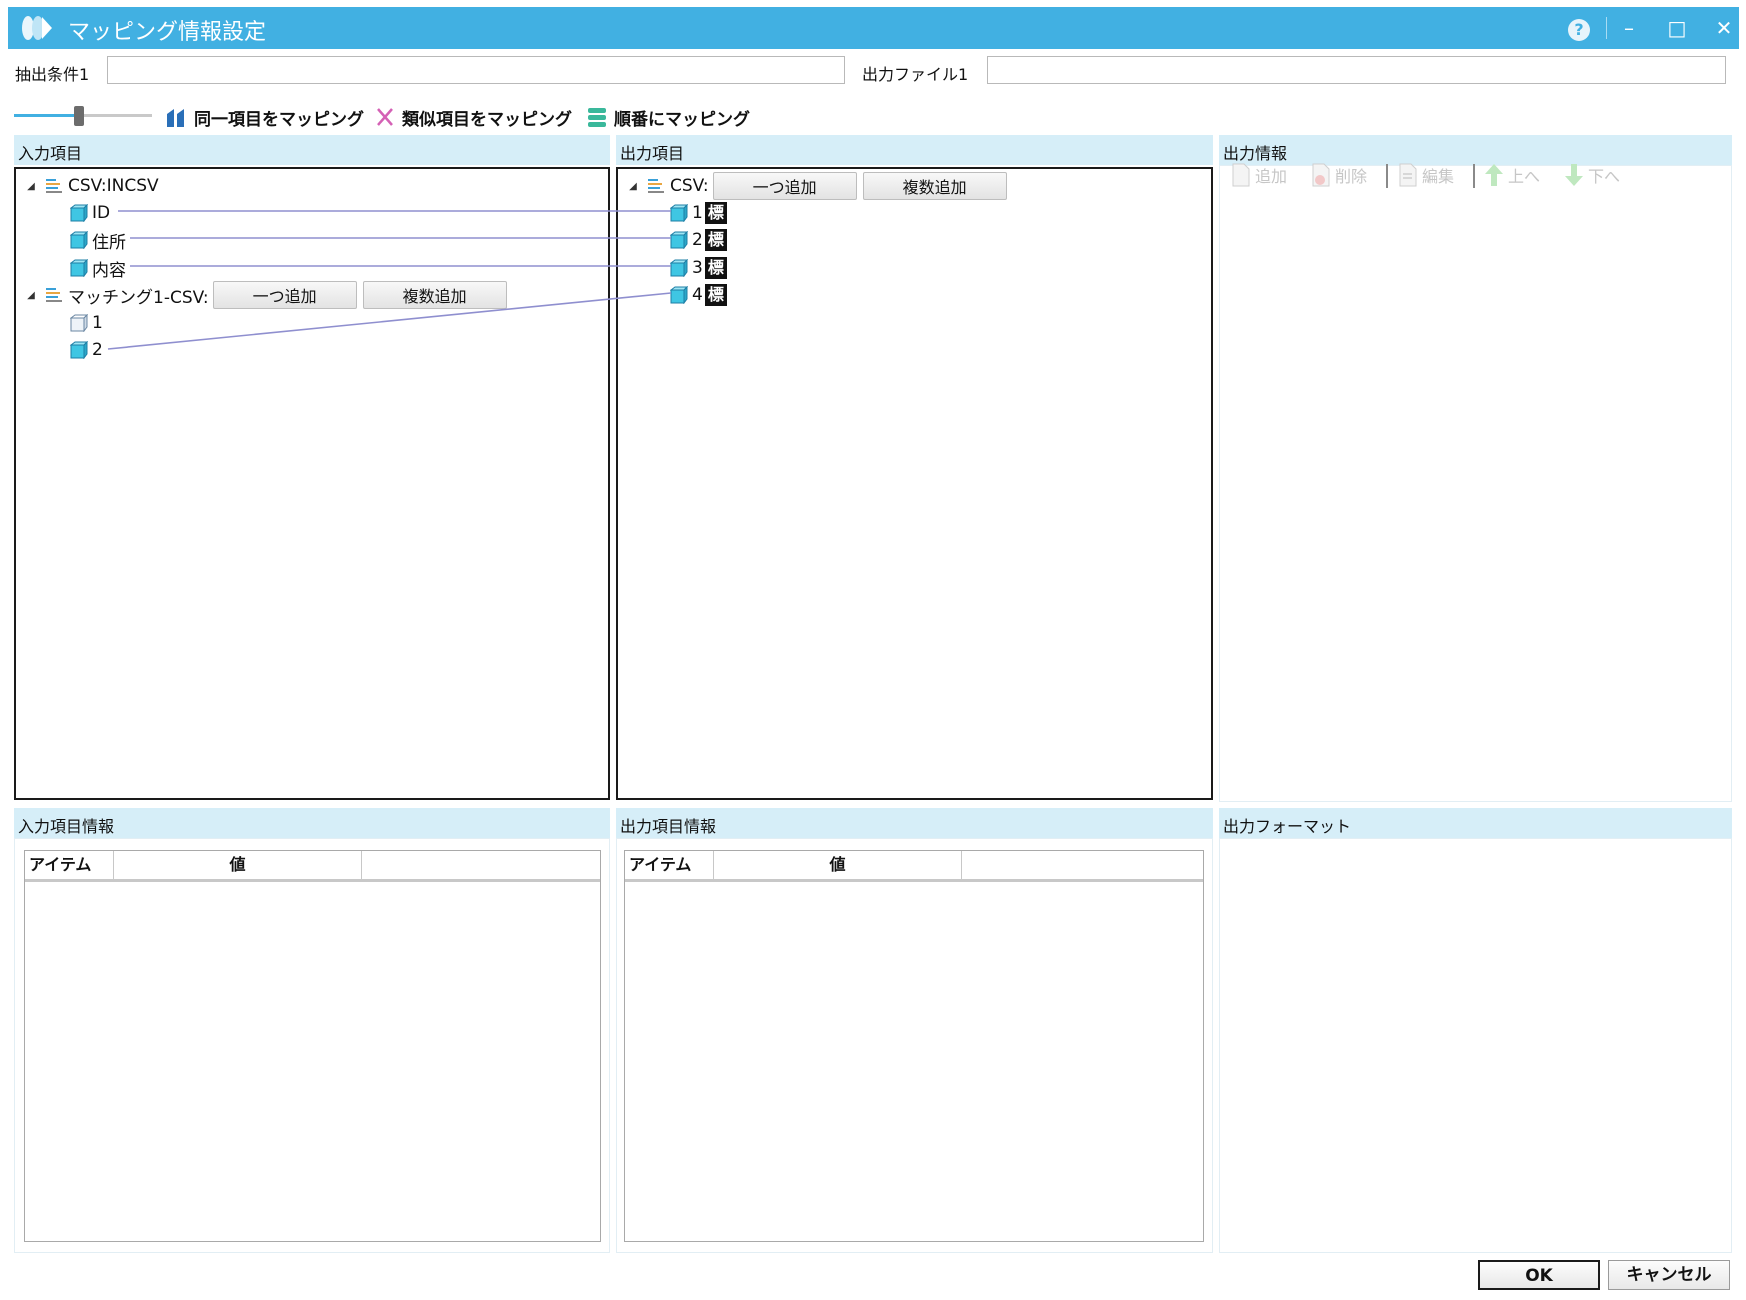  I want to click on output-item-label: 2, so click(697, 240).